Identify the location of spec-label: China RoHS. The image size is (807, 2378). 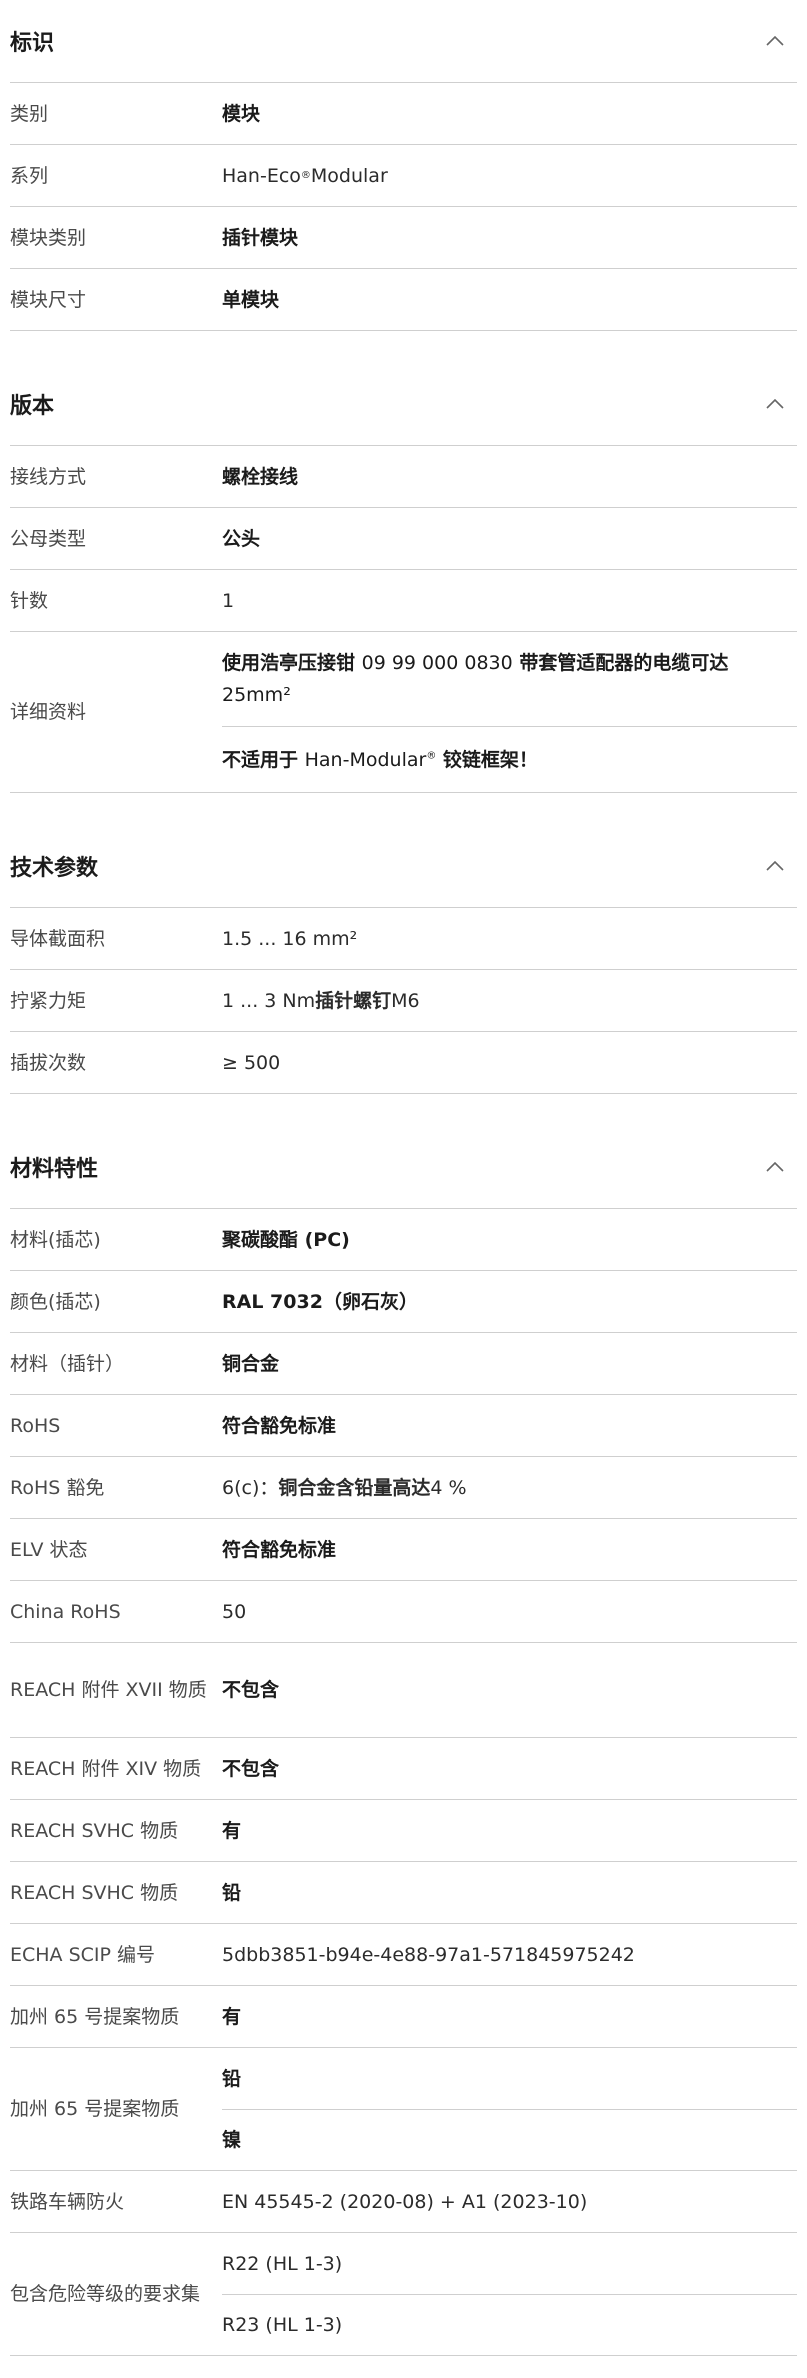
(65, 1611).